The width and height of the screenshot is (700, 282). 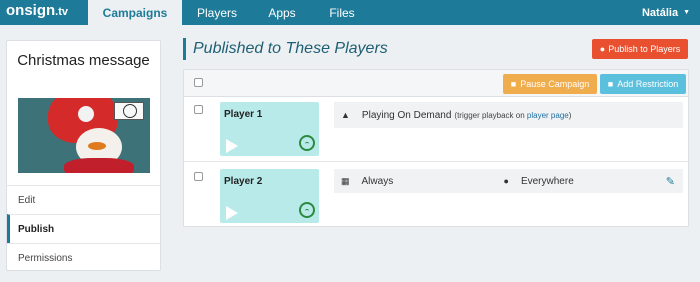 What do you see at coordinates (345, 180) in the screenshot?
I see `calendar-icon: ▦` at bounding box center [345, 180].